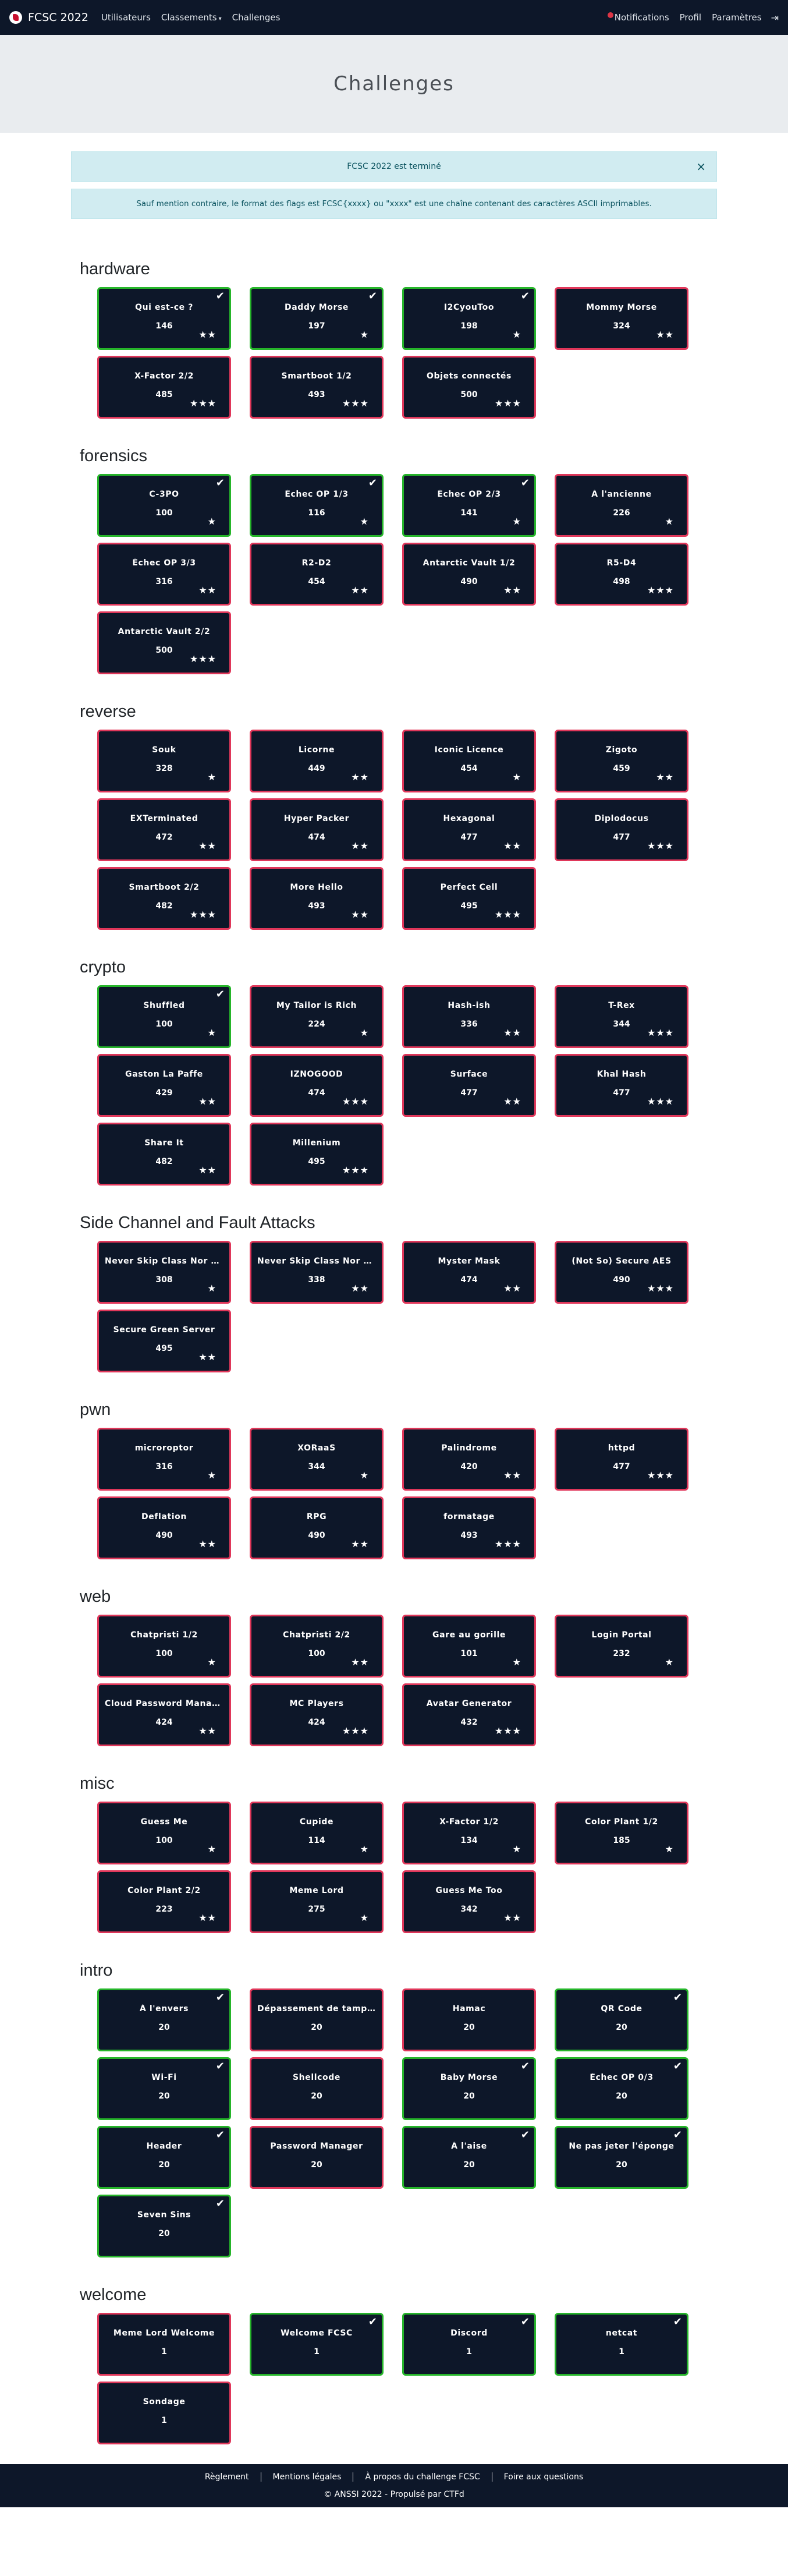  I want to click on challenge-card: Myster Mask 474 ★★, so click(469, 1273).